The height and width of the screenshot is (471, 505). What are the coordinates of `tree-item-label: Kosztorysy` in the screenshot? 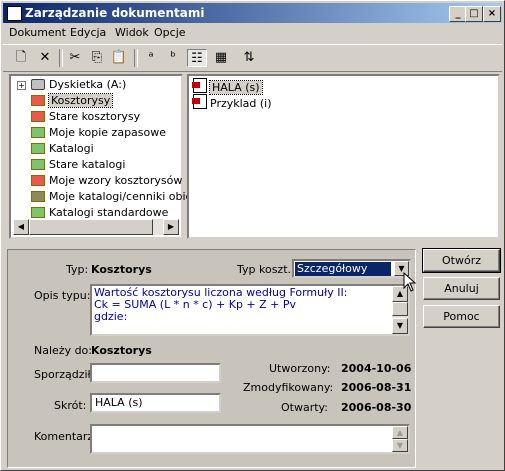 It's located at (80, 100).